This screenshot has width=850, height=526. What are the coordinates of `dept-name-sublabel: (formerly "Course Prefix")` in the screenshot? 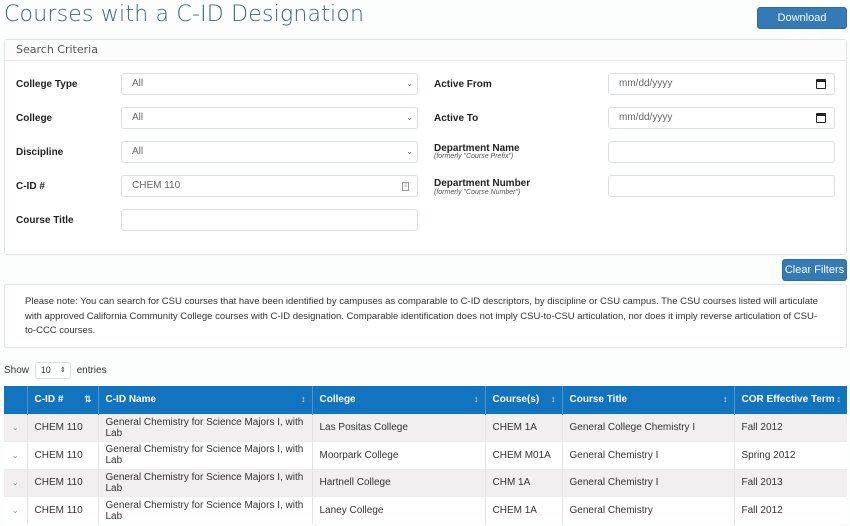 It's located at (474, 156).